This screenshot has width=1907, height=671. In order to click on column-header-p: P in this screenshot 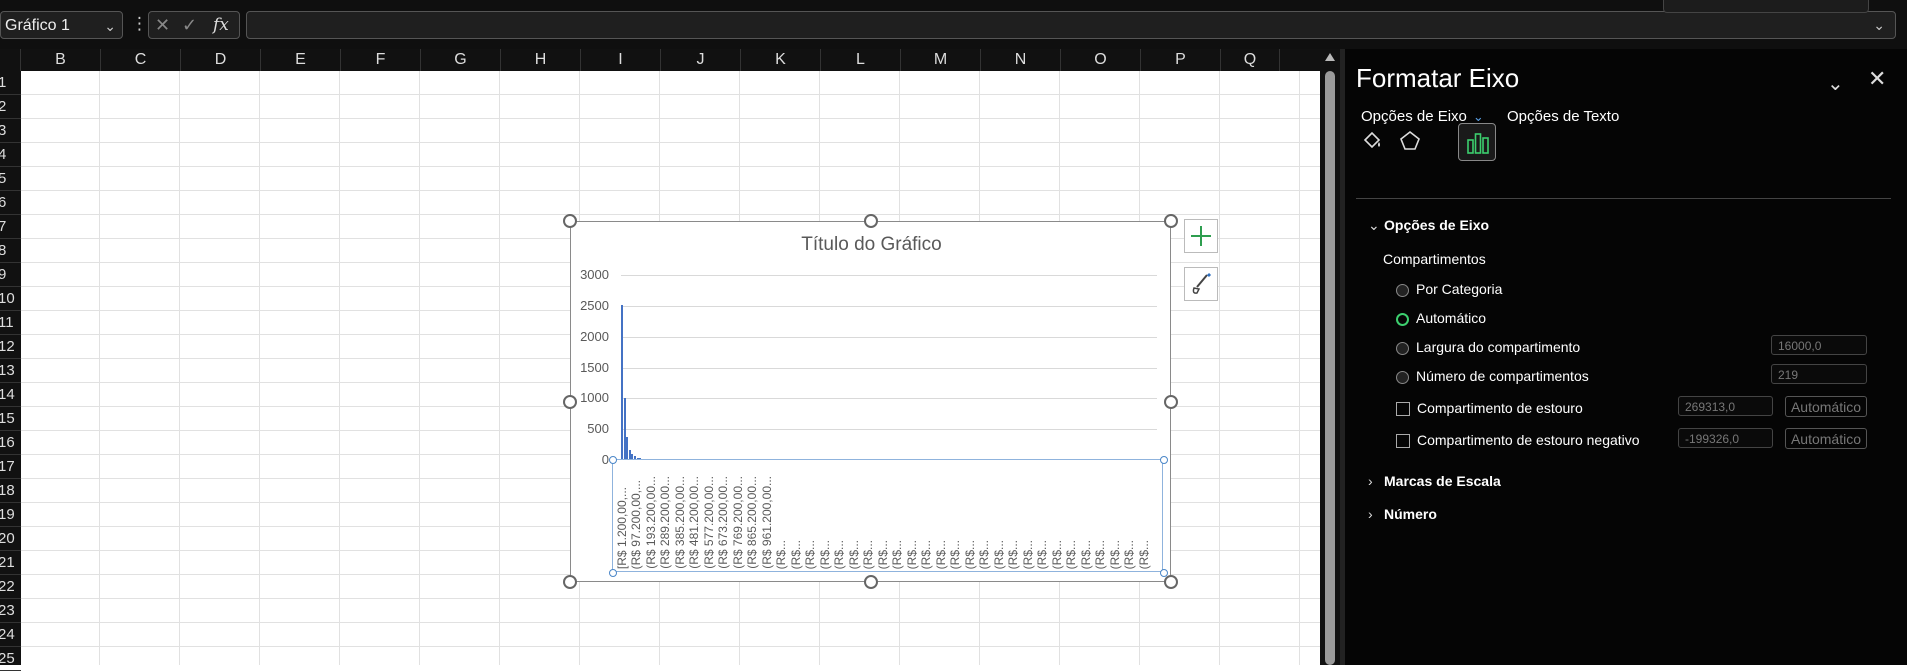, I will do `click(1181, 60)`.